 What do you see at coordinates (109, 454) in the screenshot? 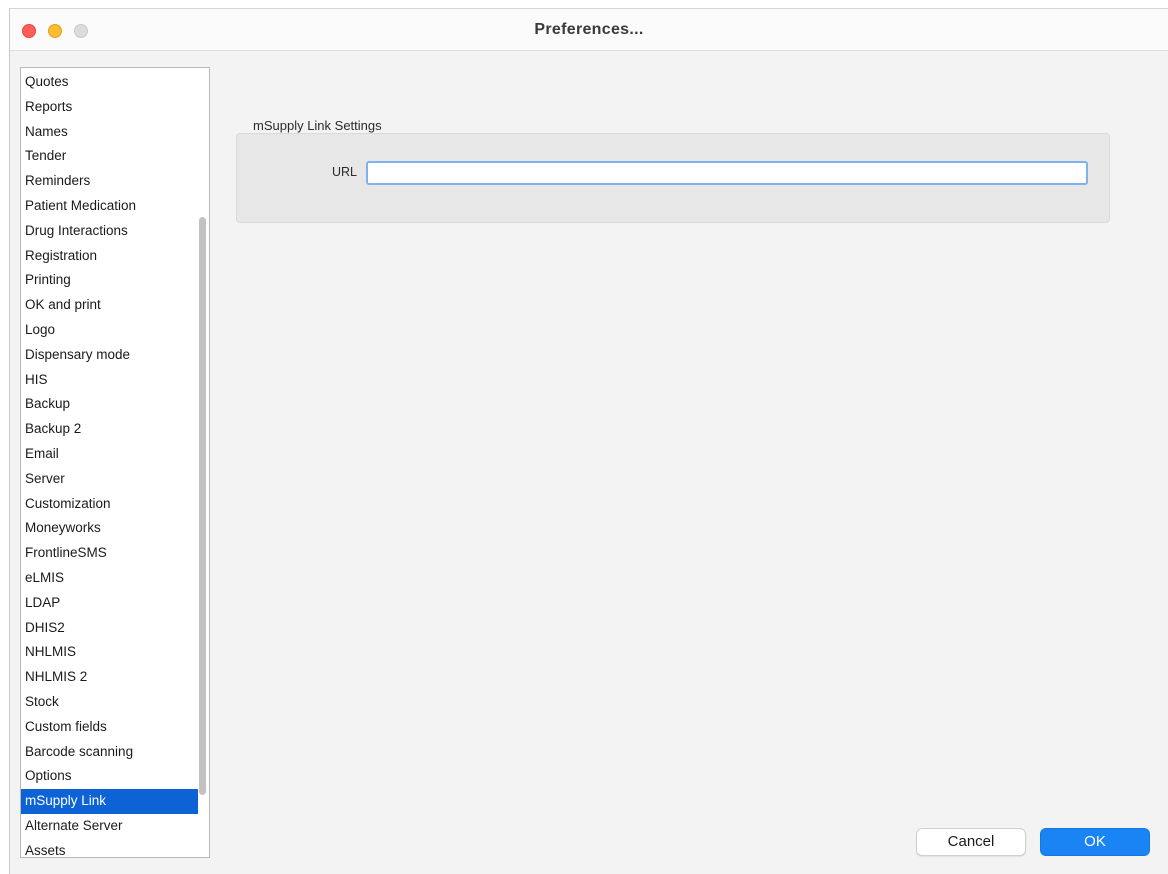
I see `sidebar-item-email: Email` at bounding box center [109, 454].